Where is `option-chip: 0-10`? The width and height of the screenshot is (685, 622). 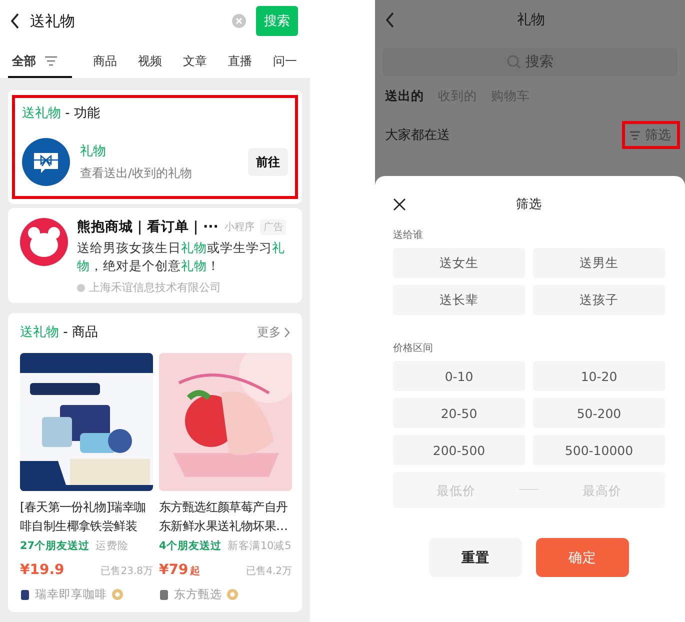 option-chip: 0-10 is located at coordinates (459, 376).